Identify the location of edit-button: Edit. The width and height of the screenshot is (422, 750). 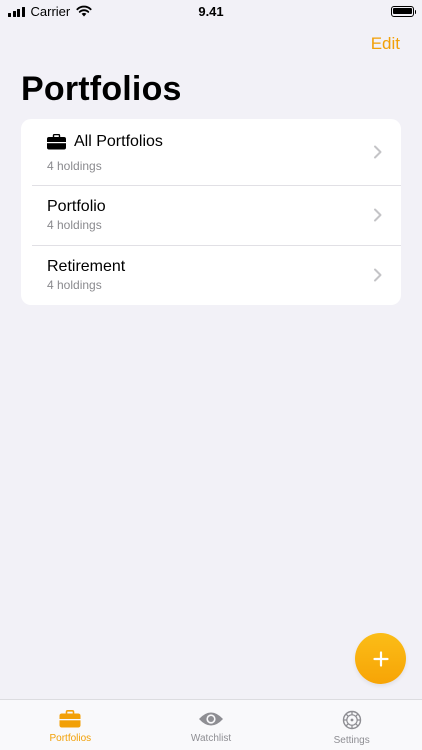
(385, 44).